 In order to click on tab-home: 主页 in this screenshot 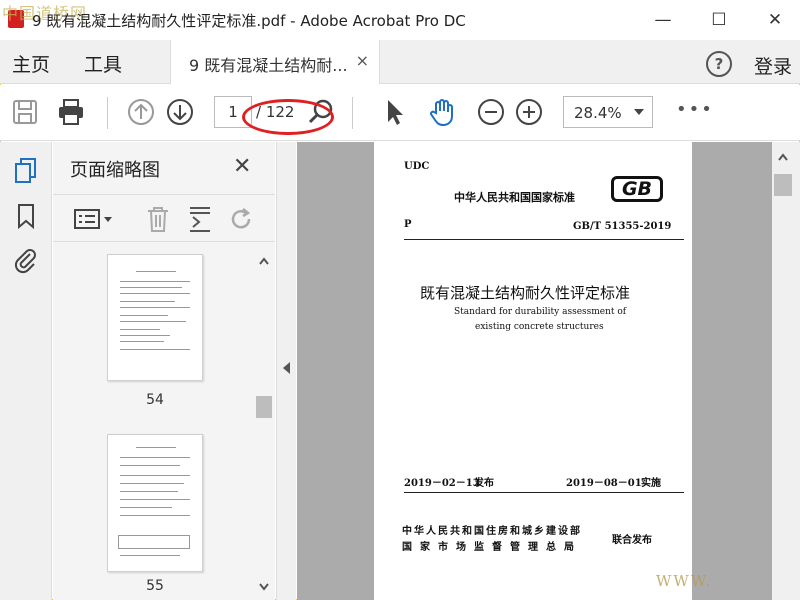, I will do `click(31, 63)`.